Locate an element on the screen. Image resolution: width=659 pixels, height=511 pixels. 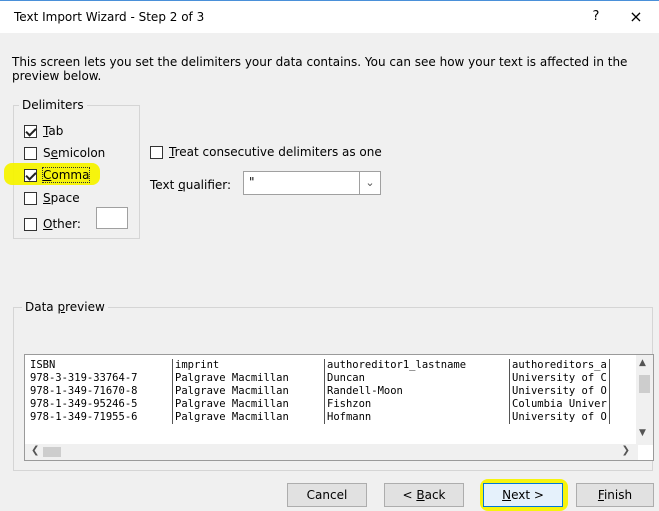
chevron-down-icon: ⌄ is located at coordinates (369, 183).